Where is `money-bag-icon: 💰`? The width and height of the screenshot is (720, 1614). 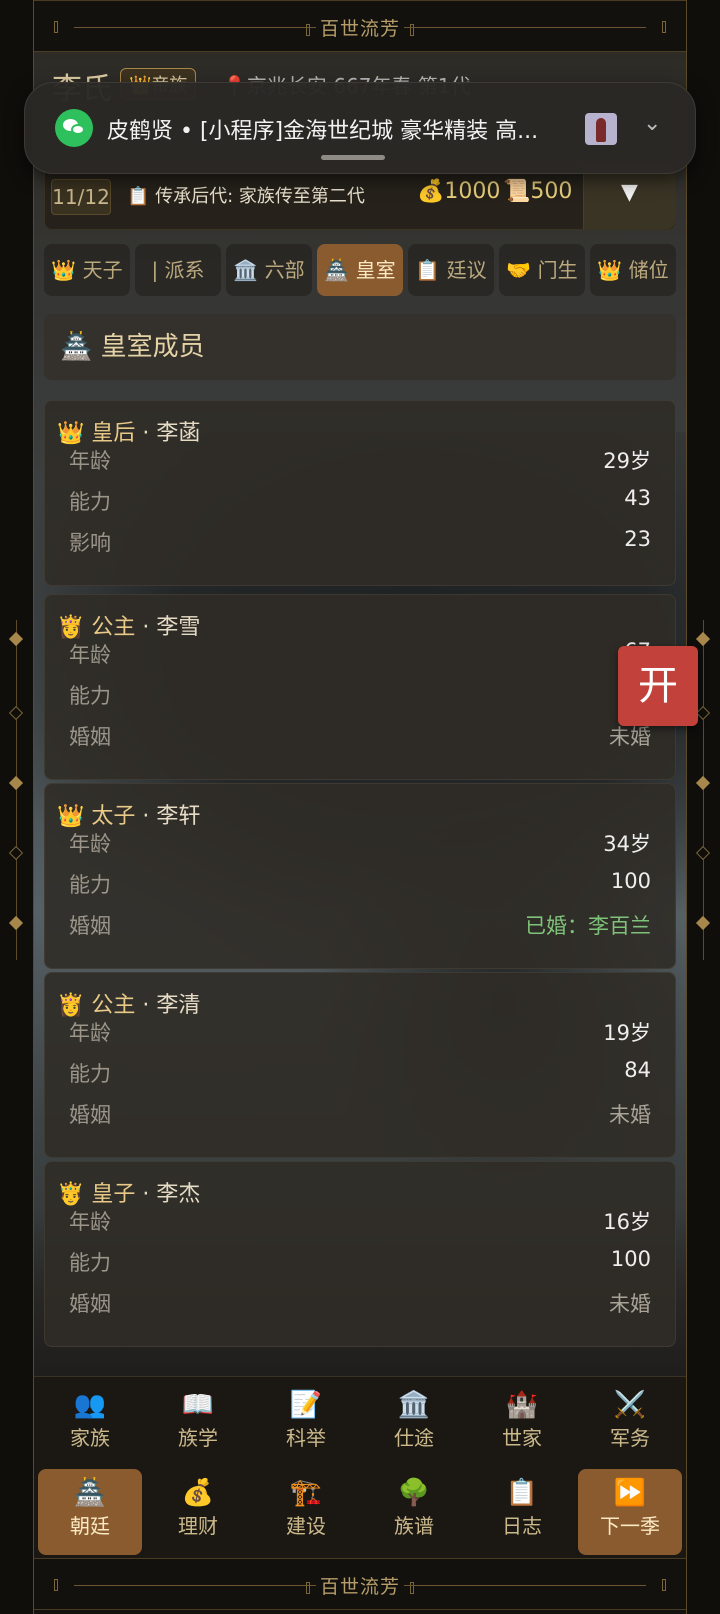 money-bag-icon: 💰 is located at coordinates (198, 1493).